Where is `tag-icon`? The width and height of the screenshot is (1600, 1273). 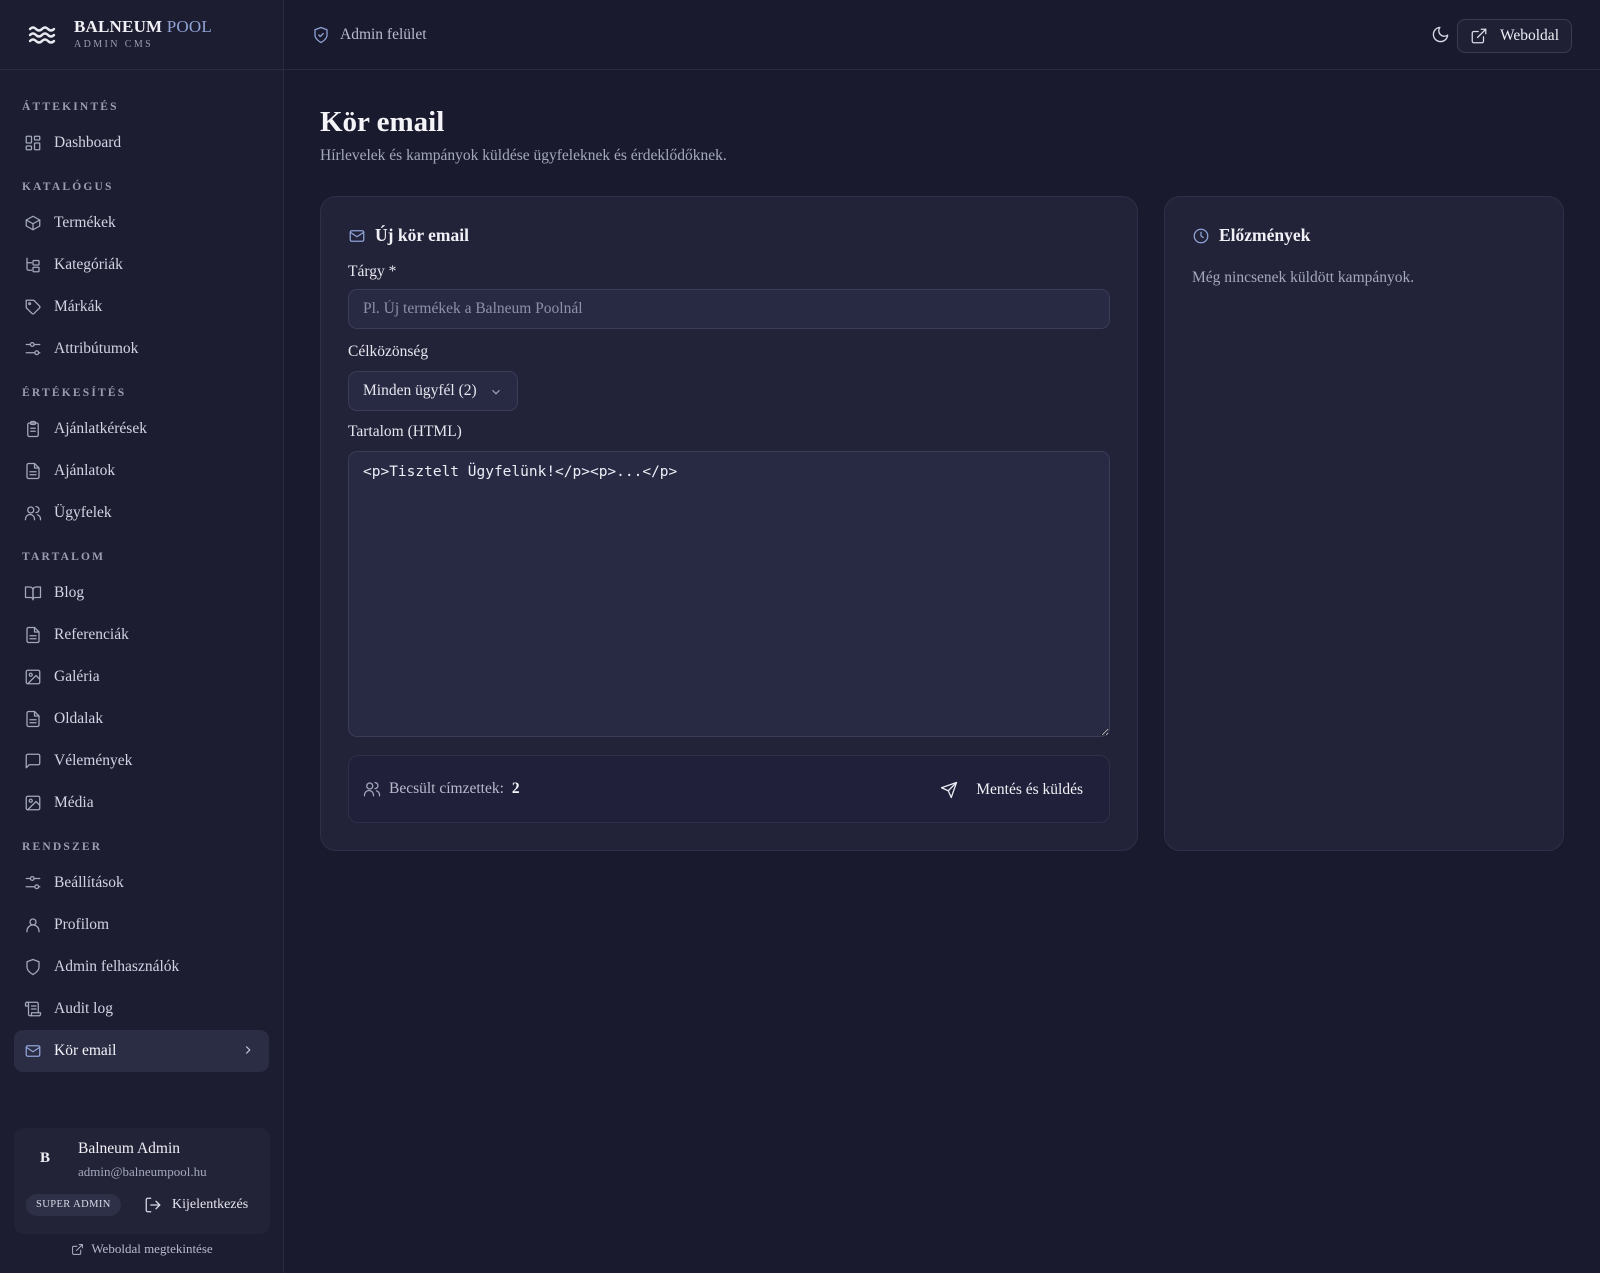
tag-icon is located at coordinates (33, 307).